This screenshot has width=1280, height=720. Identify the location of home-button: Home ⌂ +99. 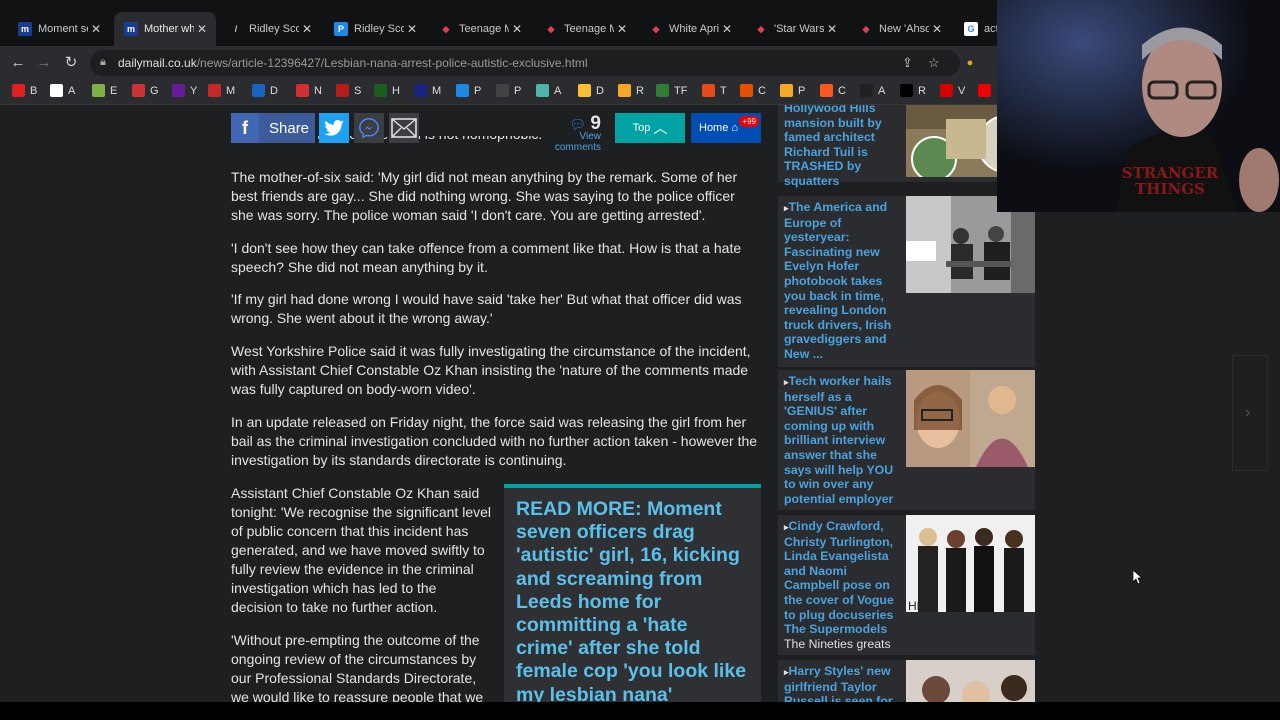
(726, 128).